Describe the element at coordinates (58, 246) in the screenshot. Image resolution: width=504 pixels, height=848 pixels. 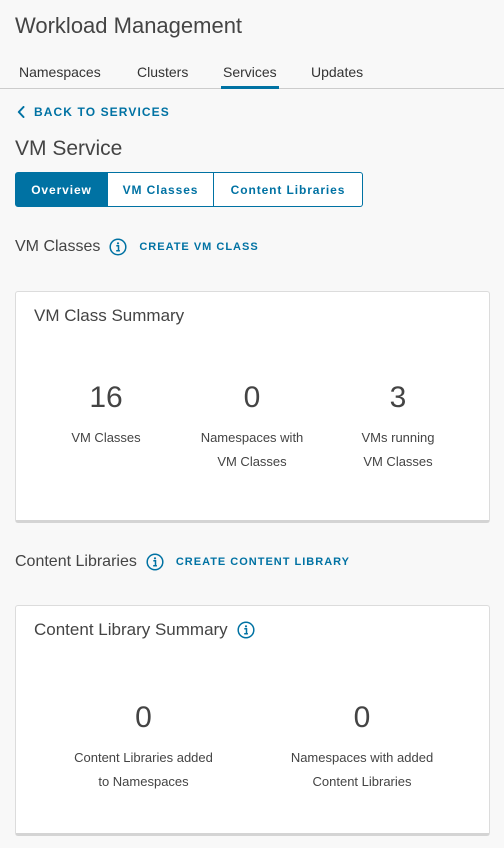
I see `vm-classes-section-label: VM Classes` at that location.